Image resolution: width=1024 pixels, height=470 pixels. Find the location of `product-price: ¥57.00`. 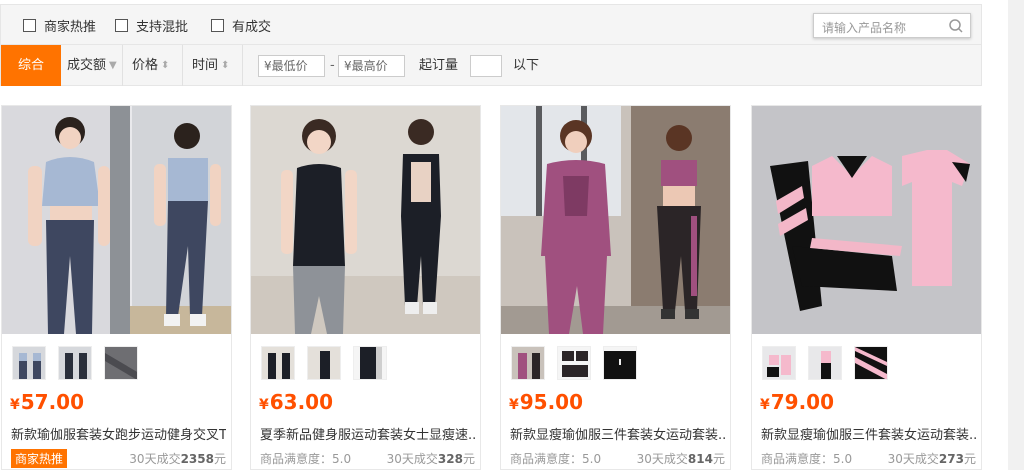

product-price: ¥57.00 is located at coordinates (47, 402).